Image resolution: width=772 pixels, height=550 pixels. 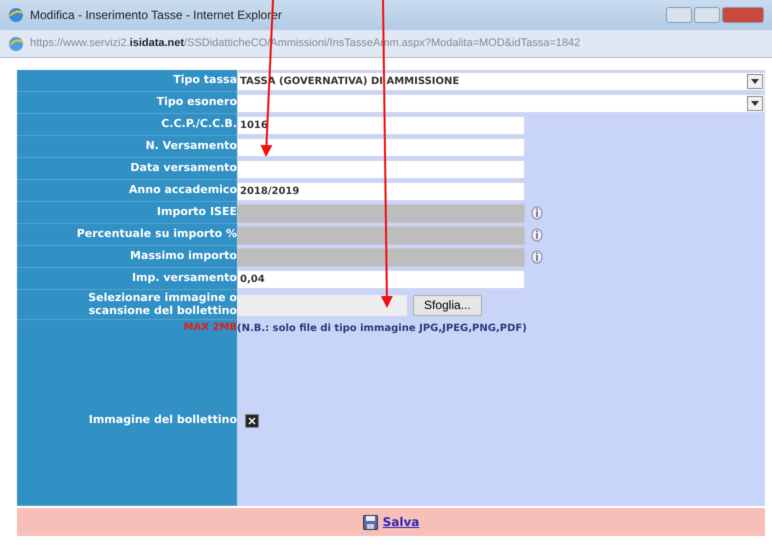 I want to click on field-label: Immagine del bollettino, so click(x=162, y=420).